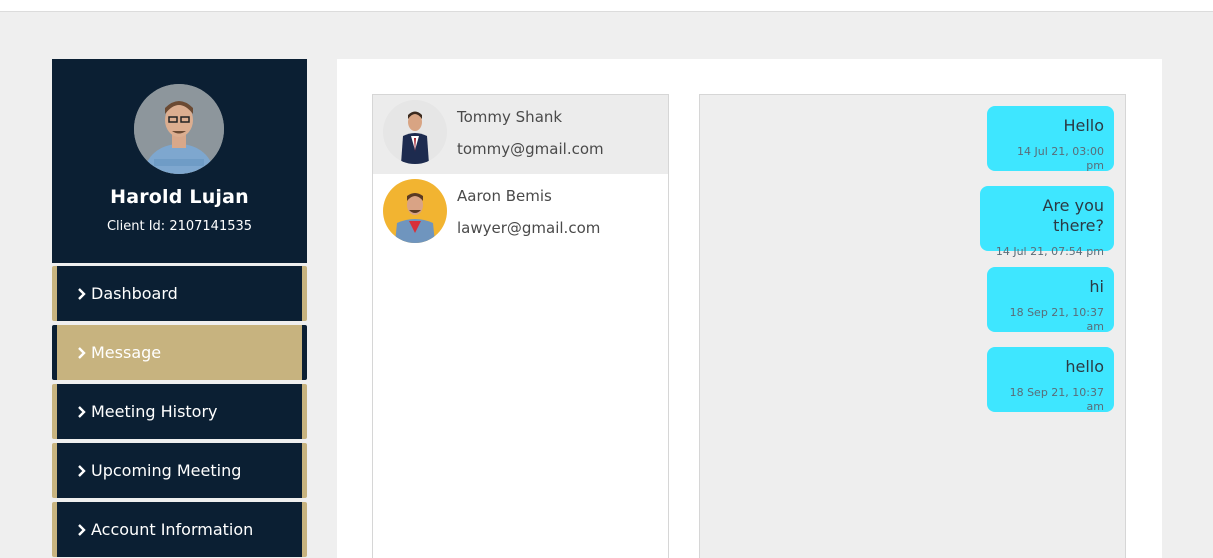 The height and width of the screenshot is (558, 1213). I want to click on contact-name: Aaron Bemis, so click(504, 196).